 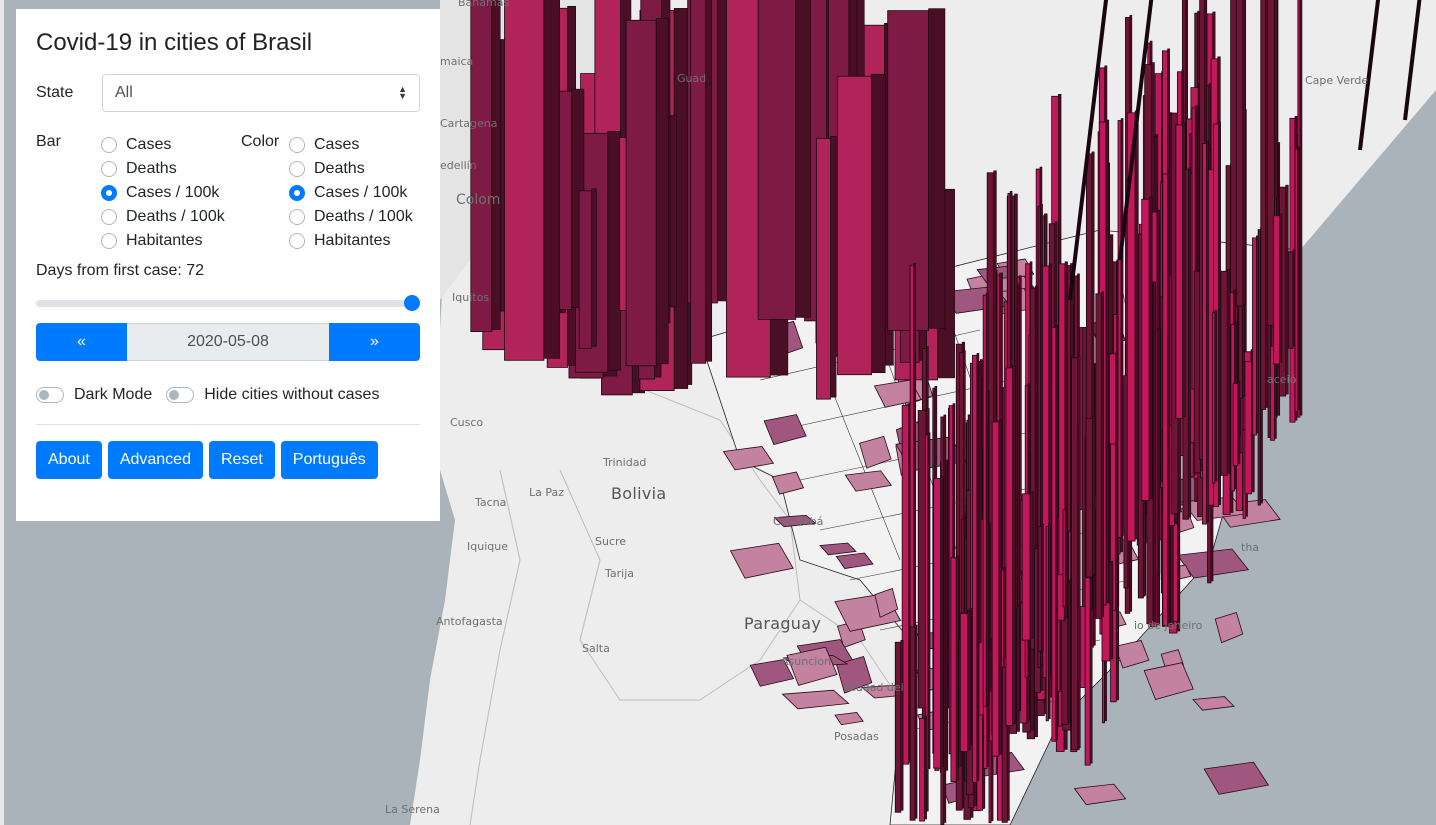 What do you see at coordinates (798, 521) in the screenshot?
I see `map-label-corumba: Corumbá` at bounding box center [798, 521].